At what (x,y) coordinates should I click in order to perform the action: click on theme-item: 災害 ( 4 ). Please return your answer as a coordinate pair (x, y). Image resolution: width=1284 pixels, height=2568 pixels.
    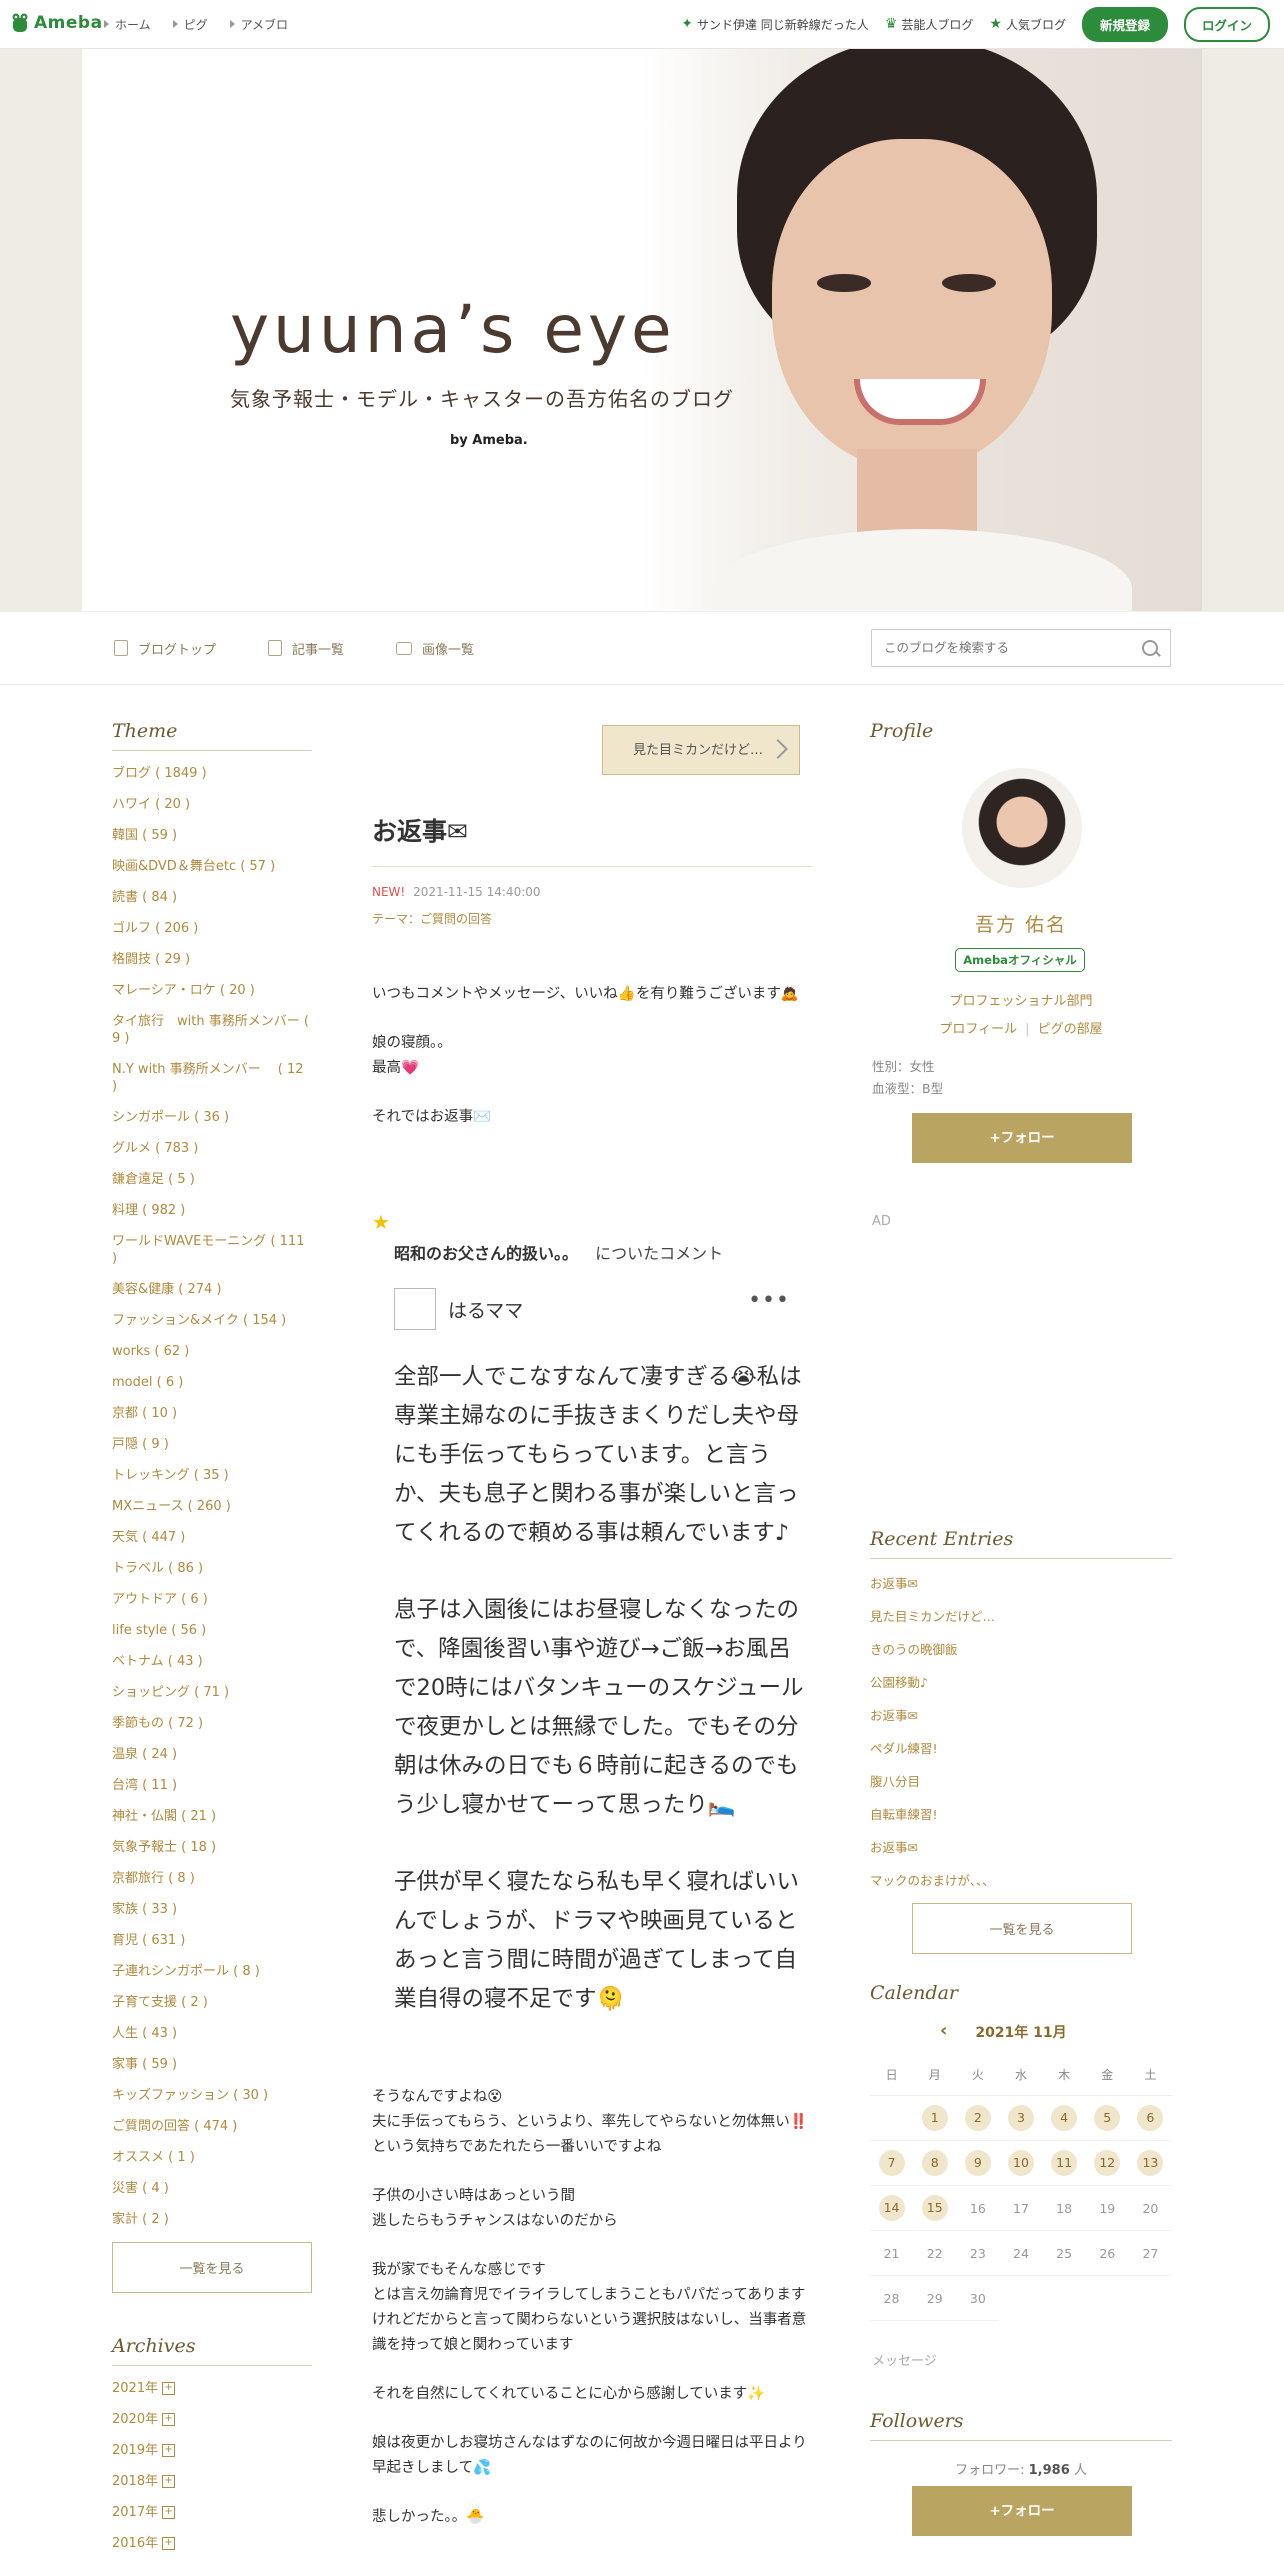
    Looking at the image, I should click on (212, 2188).